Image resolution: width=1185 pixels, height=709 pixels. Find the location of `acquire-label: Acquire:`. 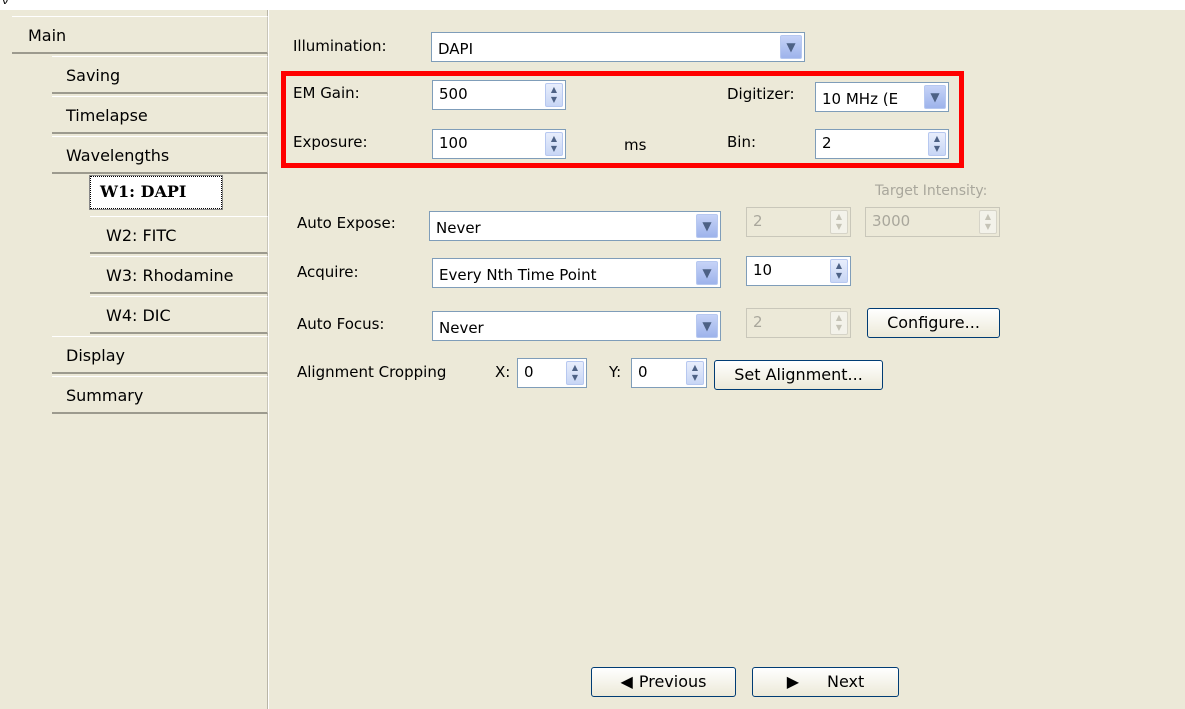

acquire-label: Acquire: is located at coordinates (328, 272).